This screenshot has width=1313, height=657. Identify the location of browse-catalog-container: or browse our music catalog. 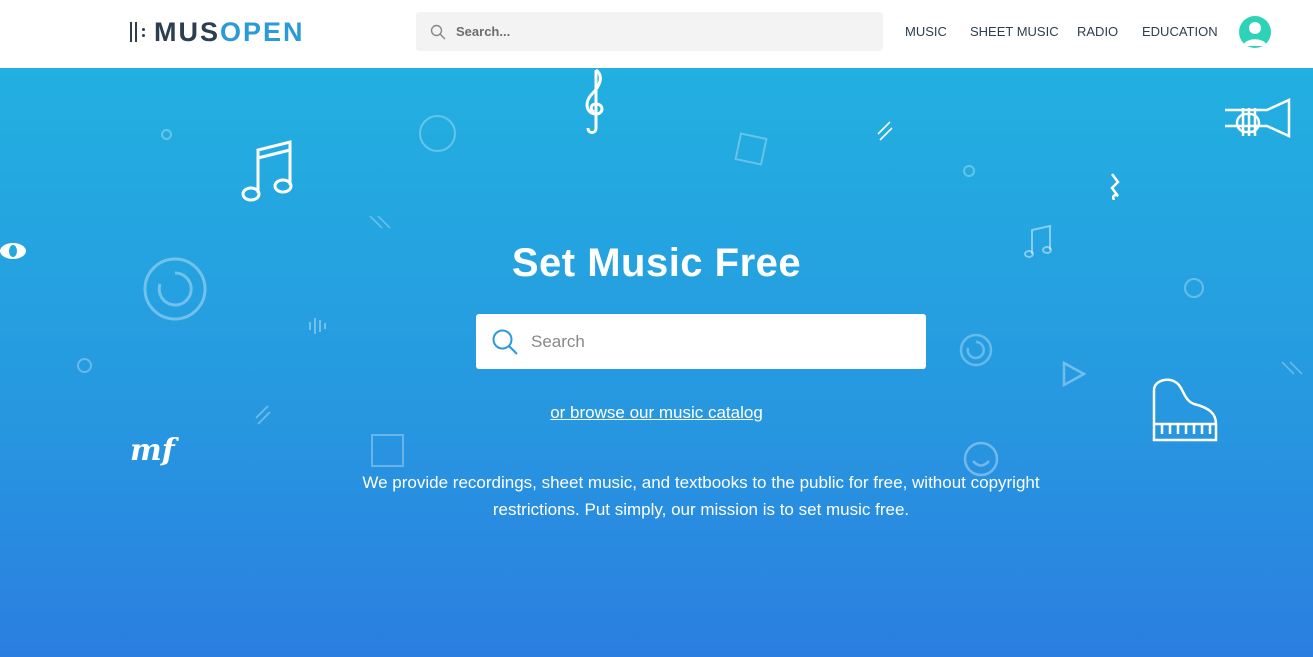
(656, 413).